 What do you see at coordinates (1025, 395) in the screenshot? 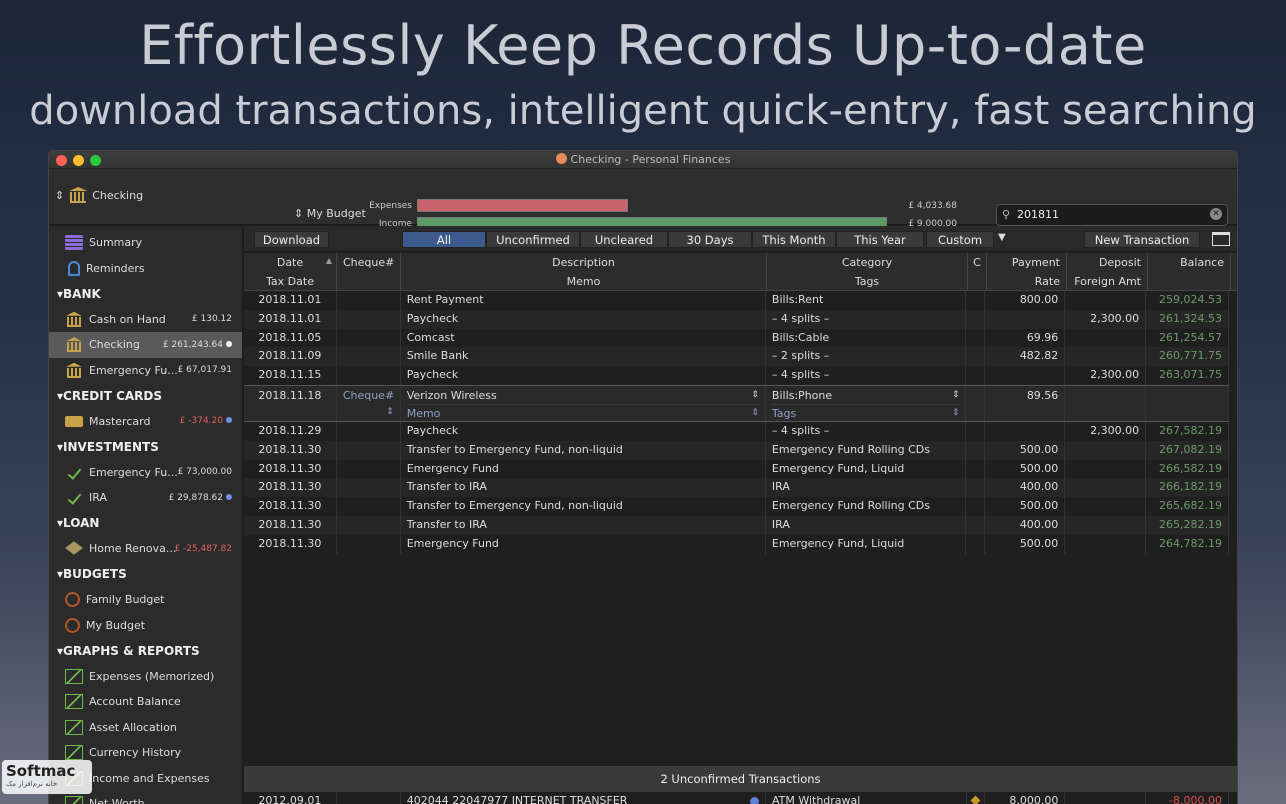
I see `edit-payment-field: 89.56` at bounding box center [1025, 395].